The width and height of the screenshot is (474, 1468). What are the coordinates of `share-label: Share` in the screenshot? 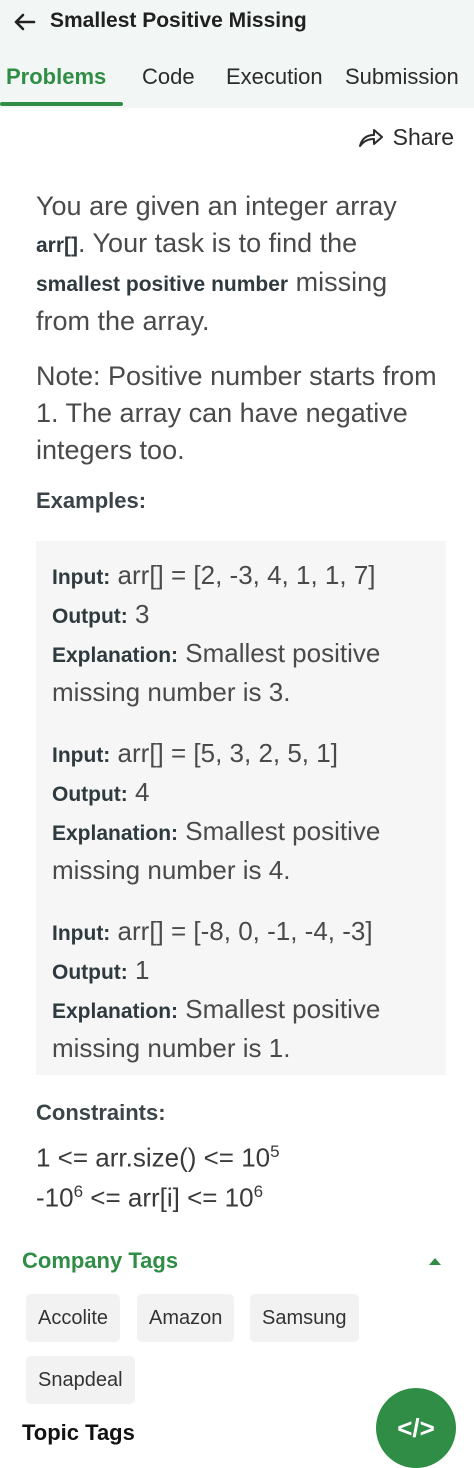 It's located at (423, 137).